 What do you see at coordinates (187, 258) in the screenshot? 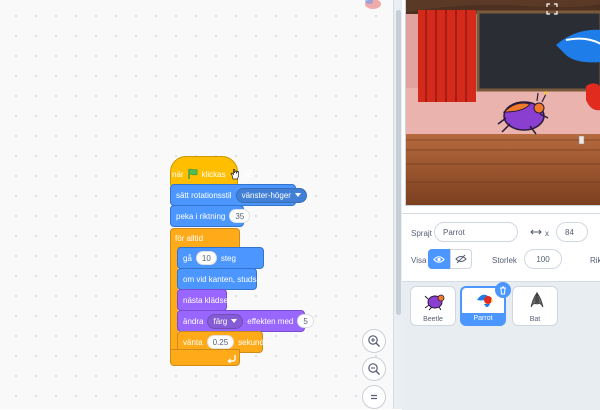
I see `move-label: gå` at bounding box center [187, 258].